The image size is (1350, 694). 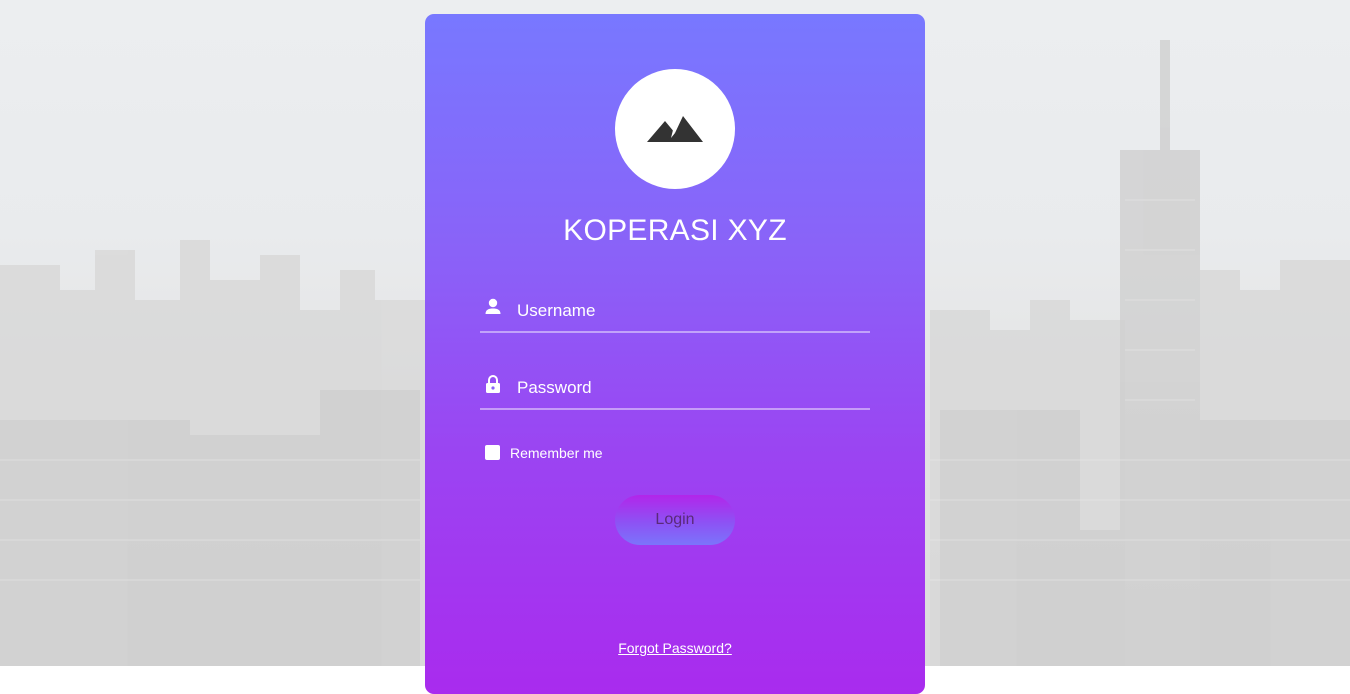 I want to click on password-placeholder: Password, so click(x=554, y=387).